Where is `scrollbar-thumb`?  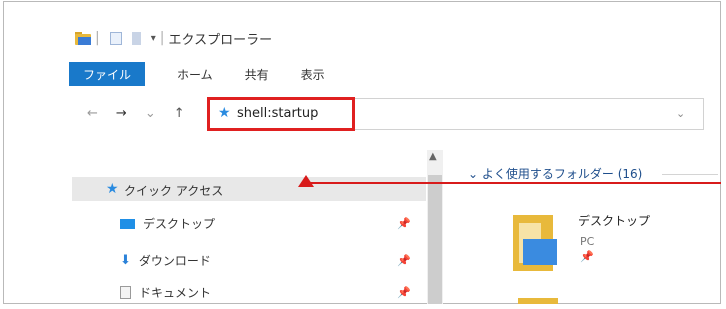
scrollbar-thumb is located at coordinates (435, 239).